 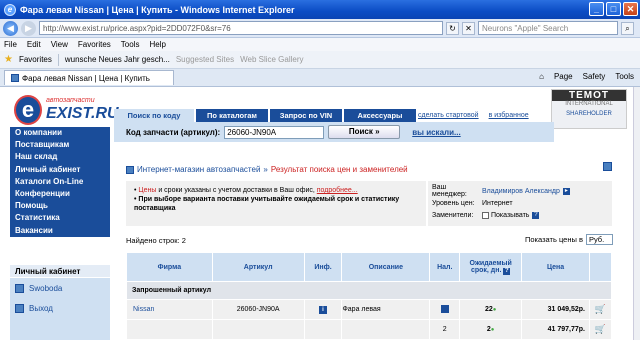 I want to click on menu-help: Help, so click(x=157, y=44).